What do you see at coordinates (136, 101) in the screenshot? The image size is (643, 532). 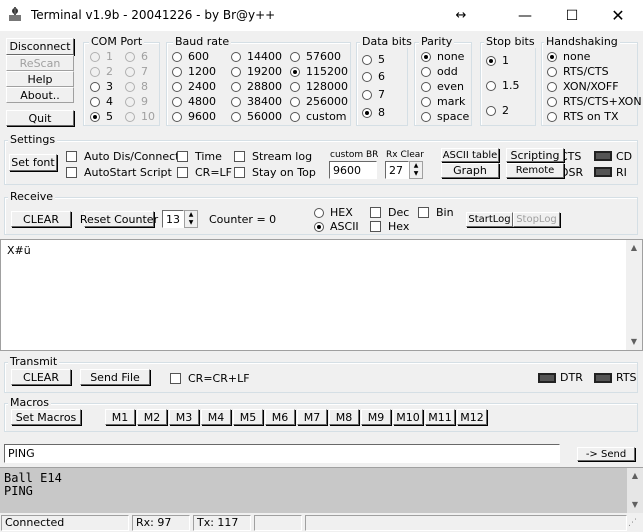 I see `com-9-radio: 9` at bounding box center [136, 101].